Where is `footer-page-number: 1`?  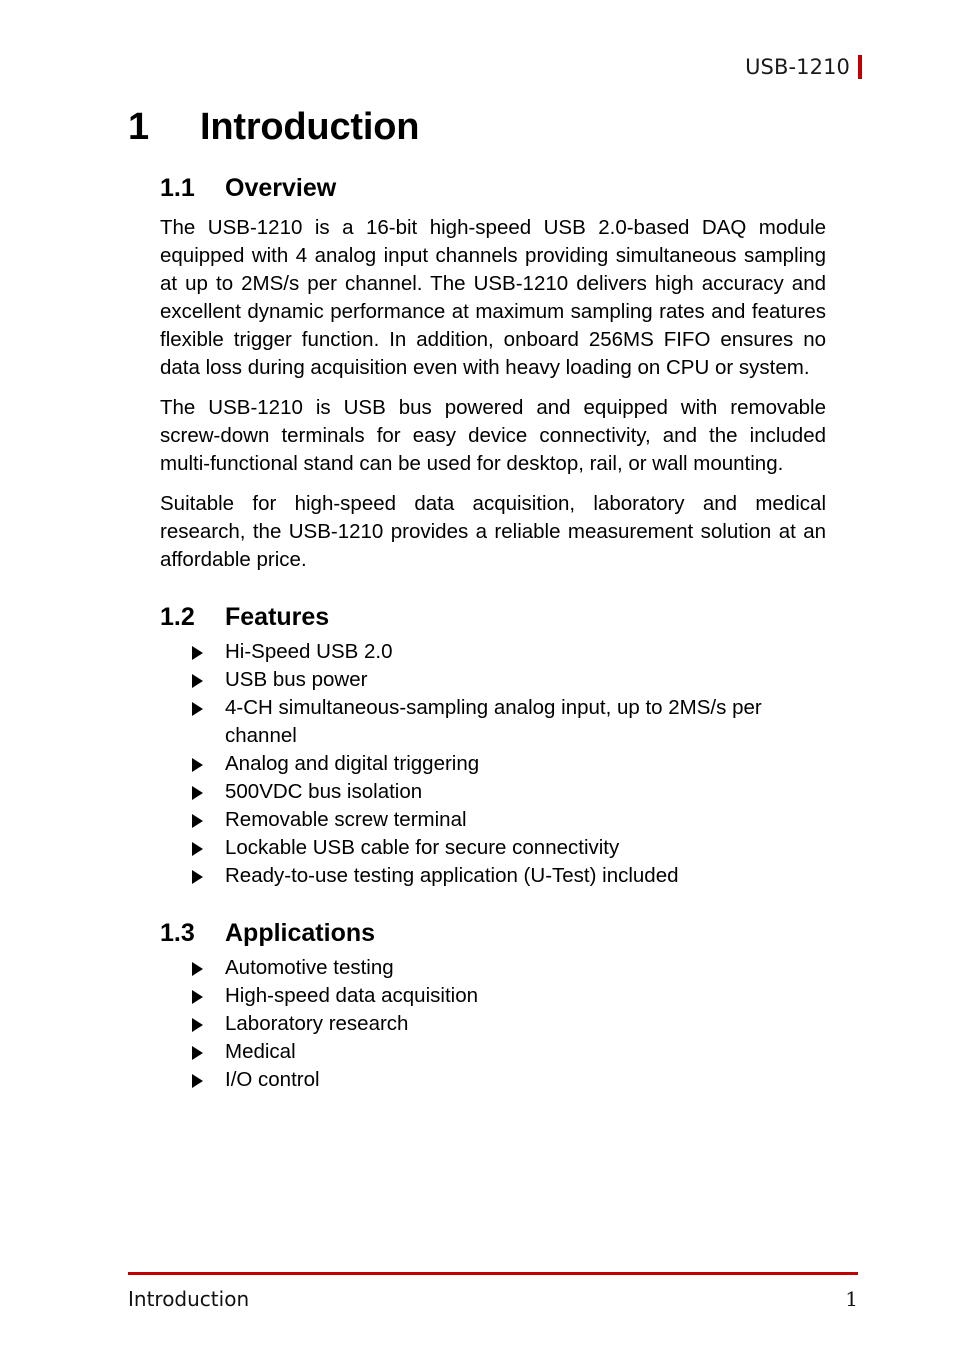 footer-page-number: 1 is located at coordinates (851, 1299).